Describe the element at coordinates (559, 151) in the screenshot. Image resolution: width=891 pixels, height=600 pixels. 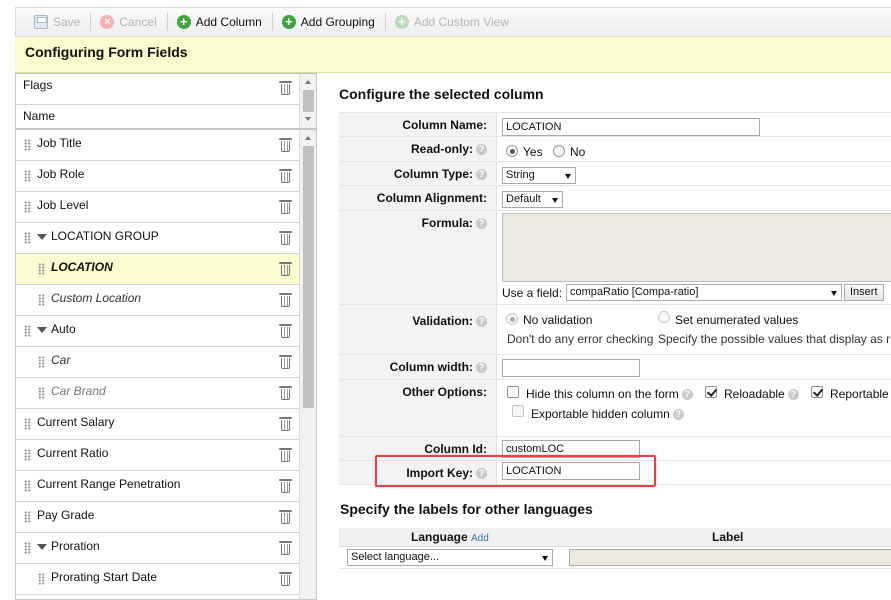
I see `read-only-no-radio` at that location.